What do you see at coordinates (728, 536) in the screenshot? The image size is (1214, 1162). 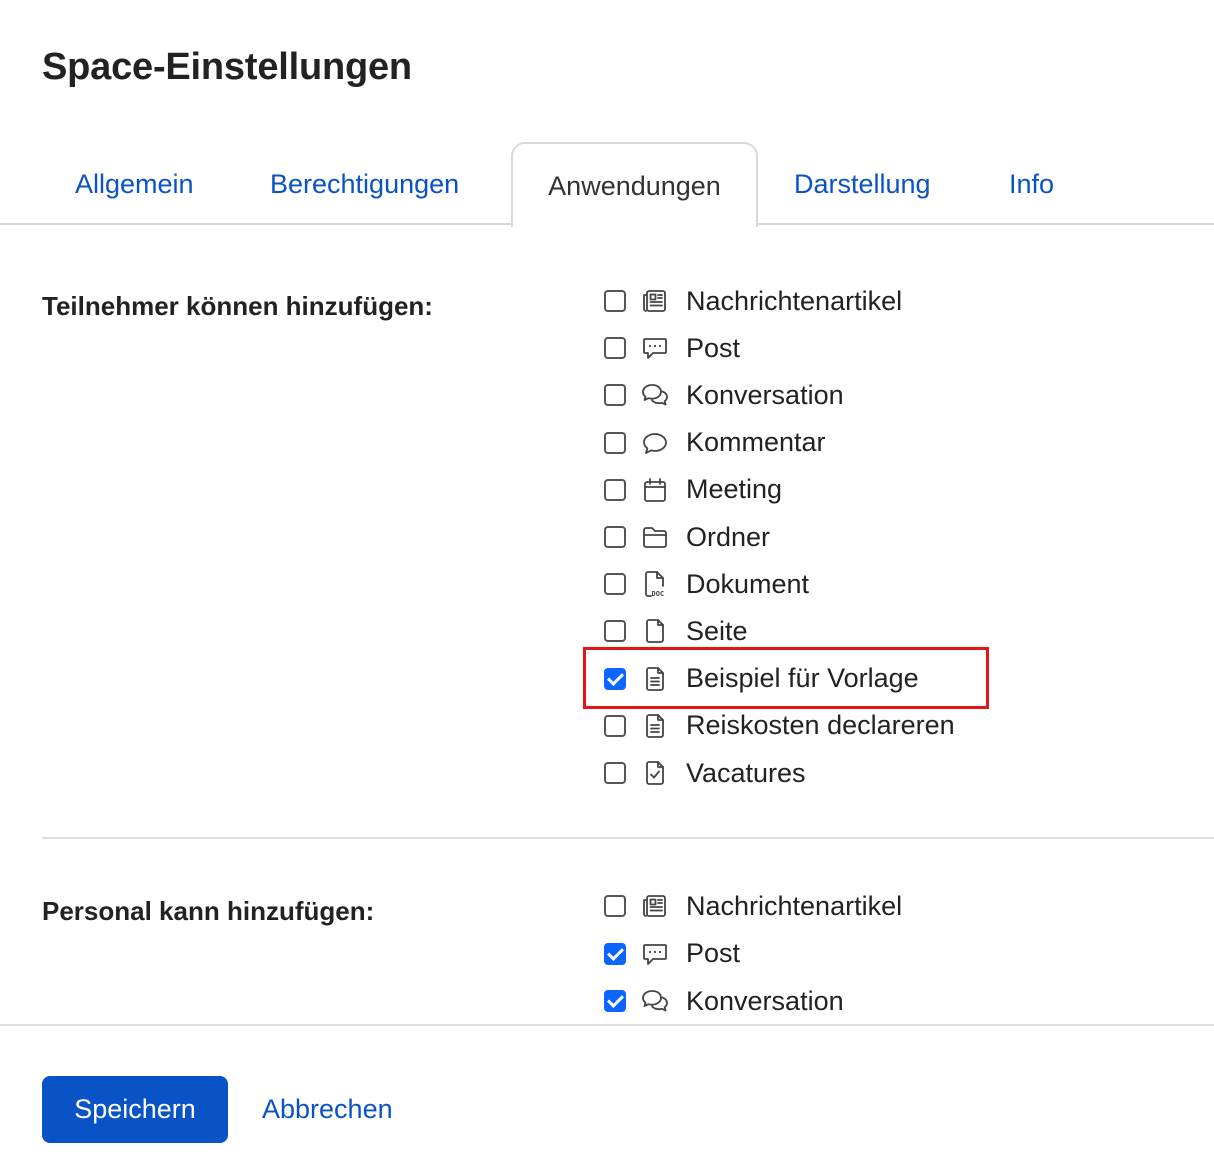 I see `option-label: Ordner` at bounding box center [728, 536].